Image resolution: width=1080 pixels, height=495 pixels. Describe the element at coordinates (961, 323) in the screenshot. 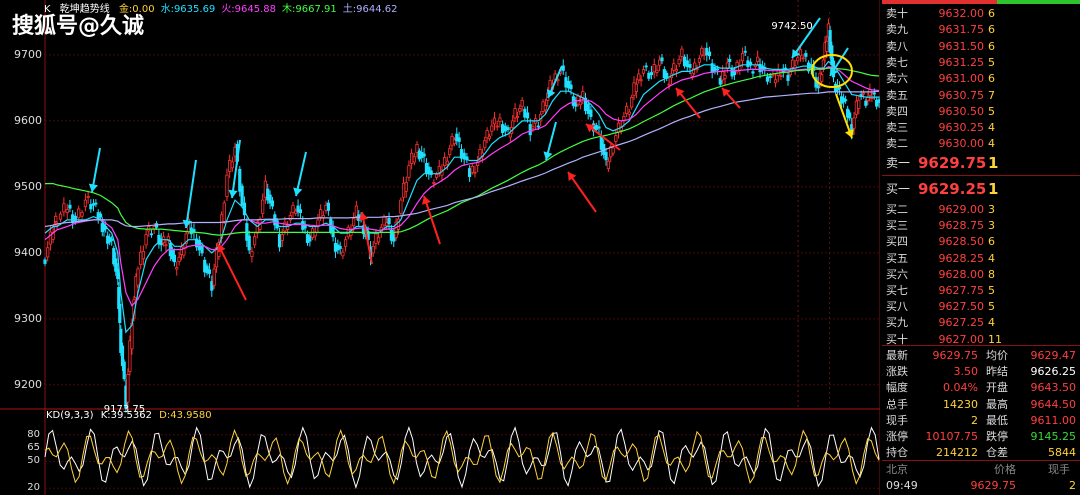

I see `level-price: 9627.25` at that location.